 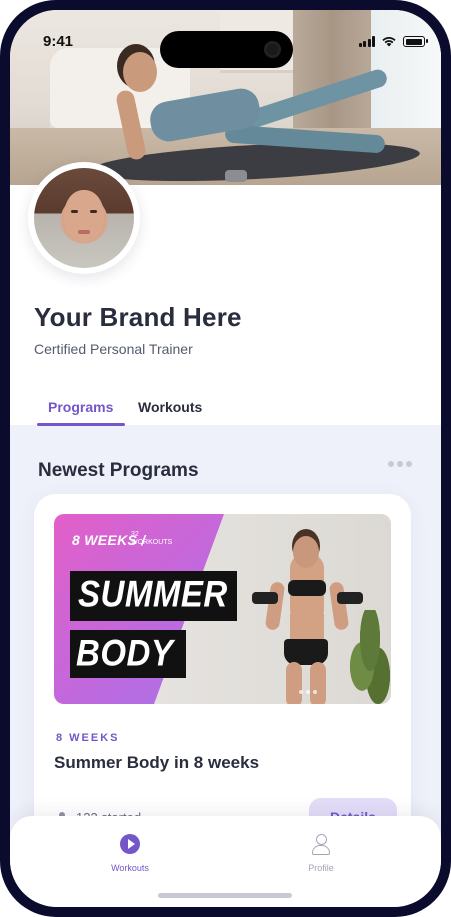 I want to click on person-icon, so click(x=321, y=844).